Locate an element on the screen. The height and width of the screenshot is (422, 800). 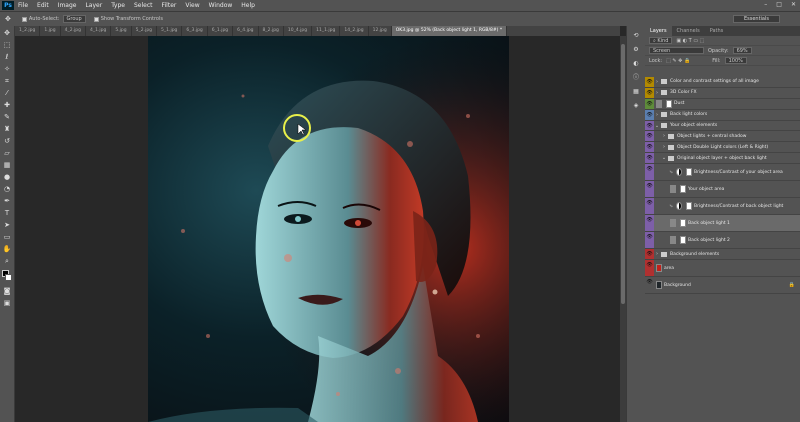
layer-row: 👁 ⌄ Your object elements is located at coordinates (722, 126).